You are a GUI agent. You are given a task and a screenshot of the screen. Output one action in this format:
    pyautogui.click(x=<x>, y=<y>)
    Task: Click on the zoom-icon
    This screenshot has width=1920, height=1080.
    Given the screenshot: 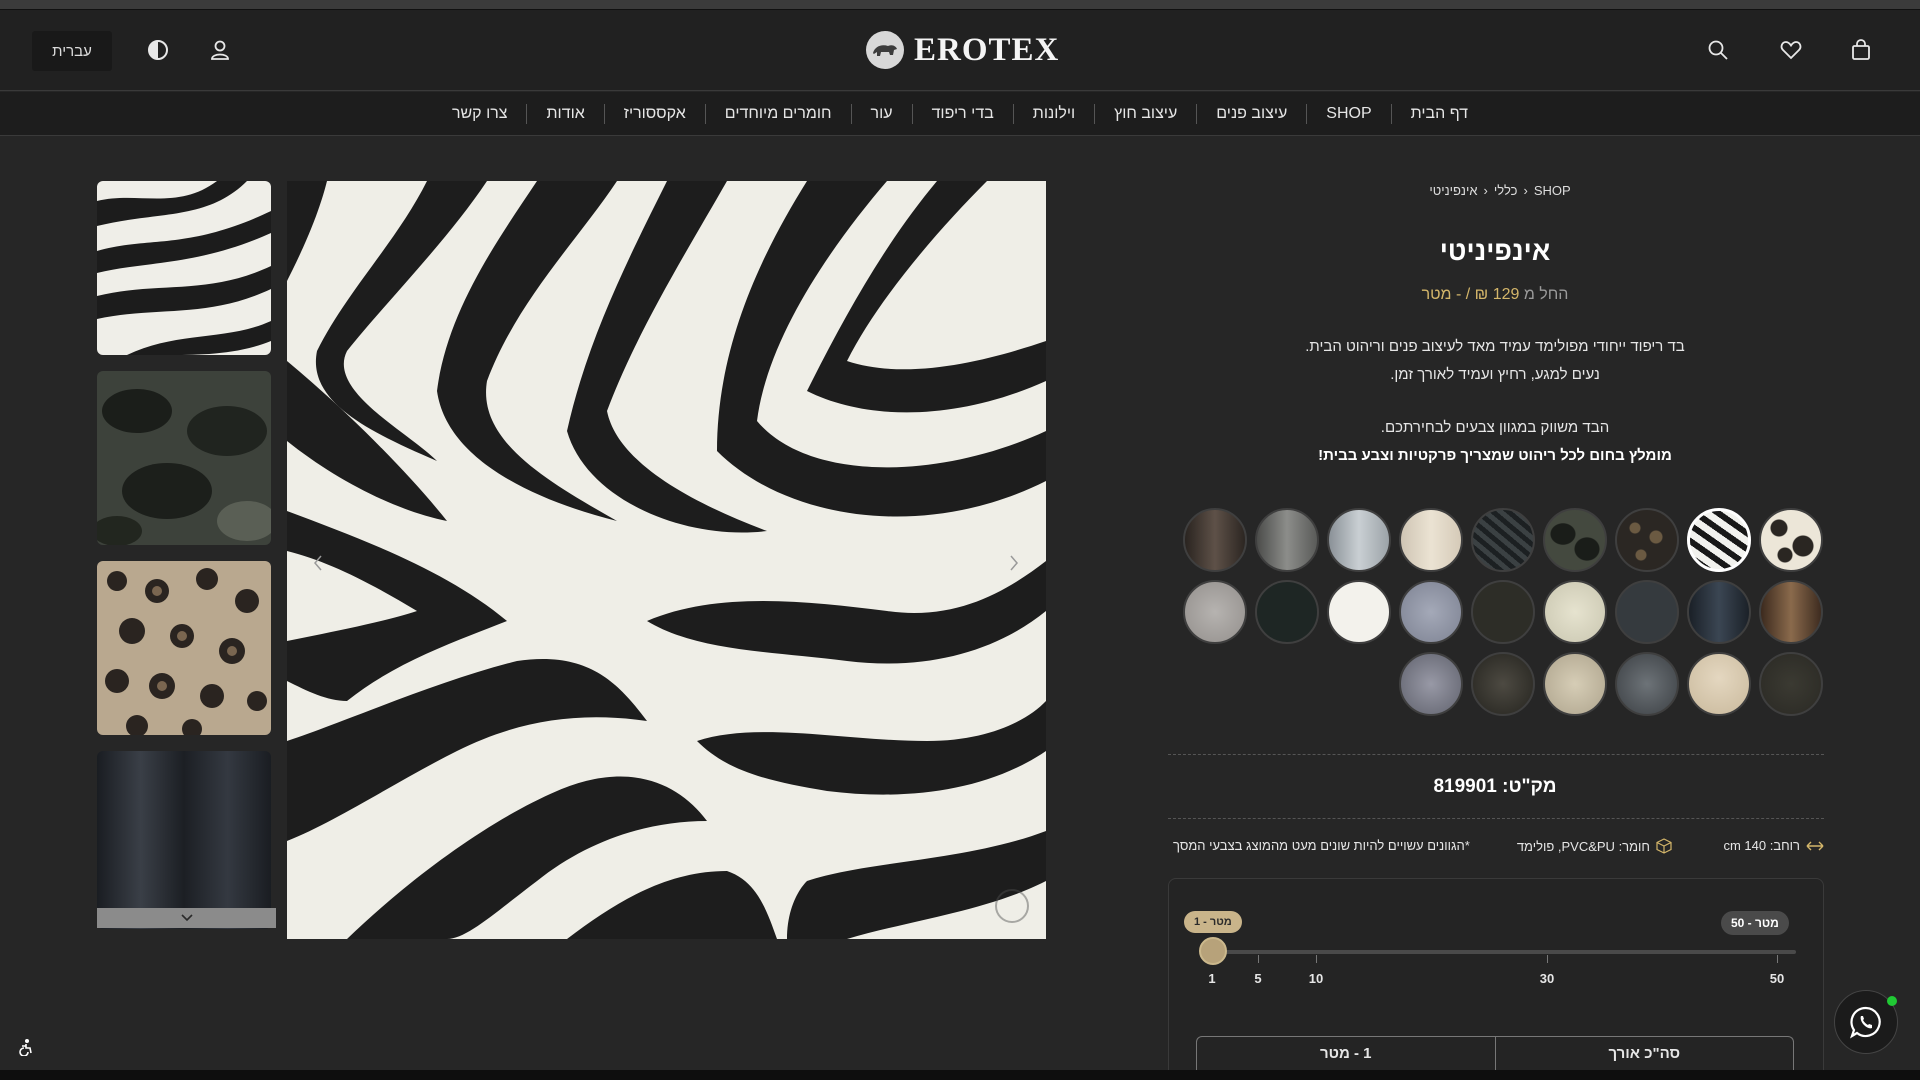 What is the action you would take?
    pyautogui.click(x=1012, y=906)
    